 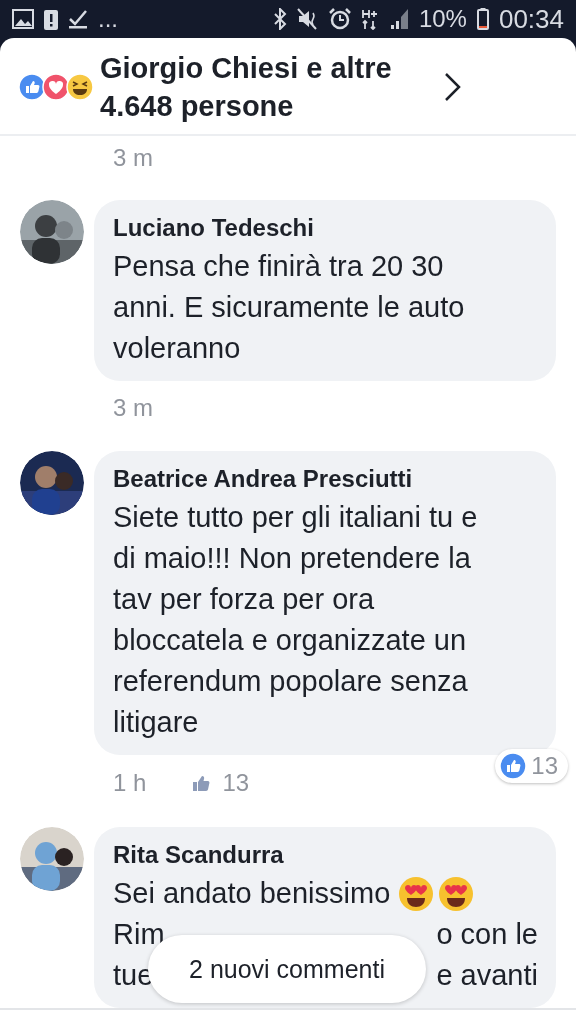 I want to click on chevron-right-icon, so click(x=453, y=87).